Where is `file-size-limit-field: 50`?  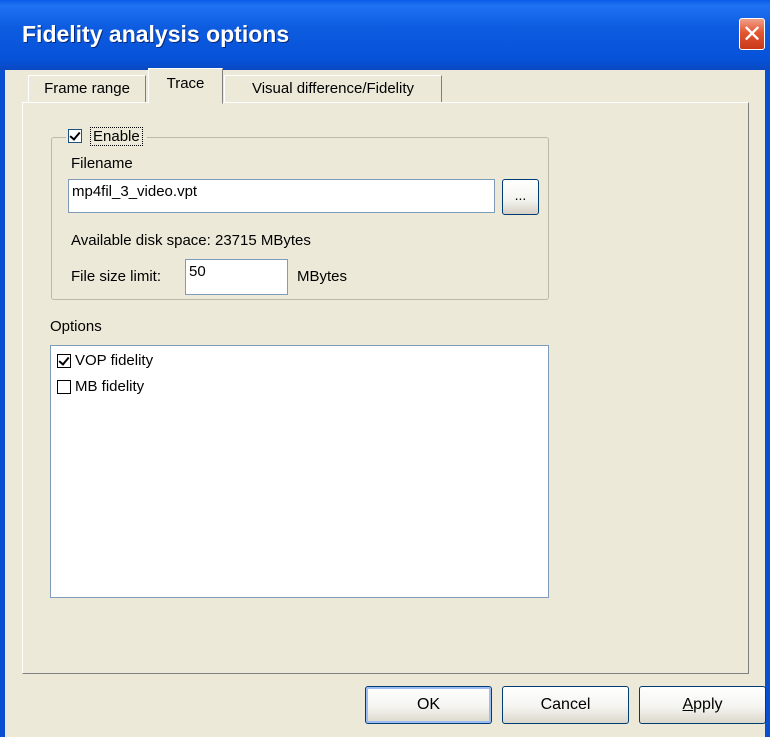 file-size-limit-field: 50 is located at coordinates (236, 277).